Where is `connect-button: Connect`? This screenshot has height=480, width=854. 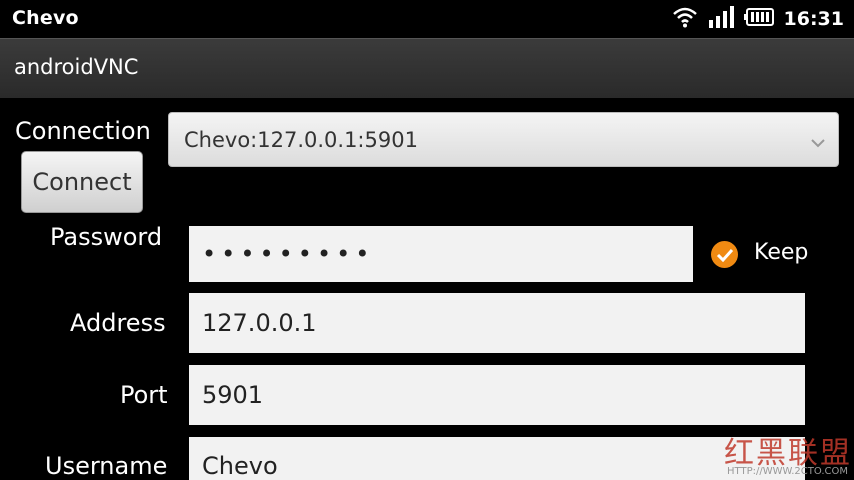 connect-button: Connect is located at coordinates (82, 182).